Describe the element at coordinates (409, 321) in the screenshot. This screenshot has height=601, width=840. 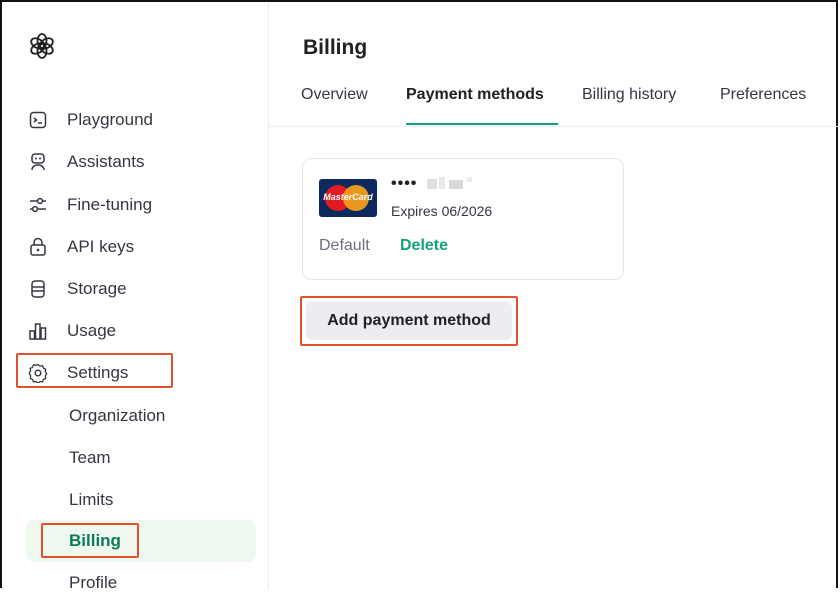
I see `add-payment-method-button: Add payment method` at that location.